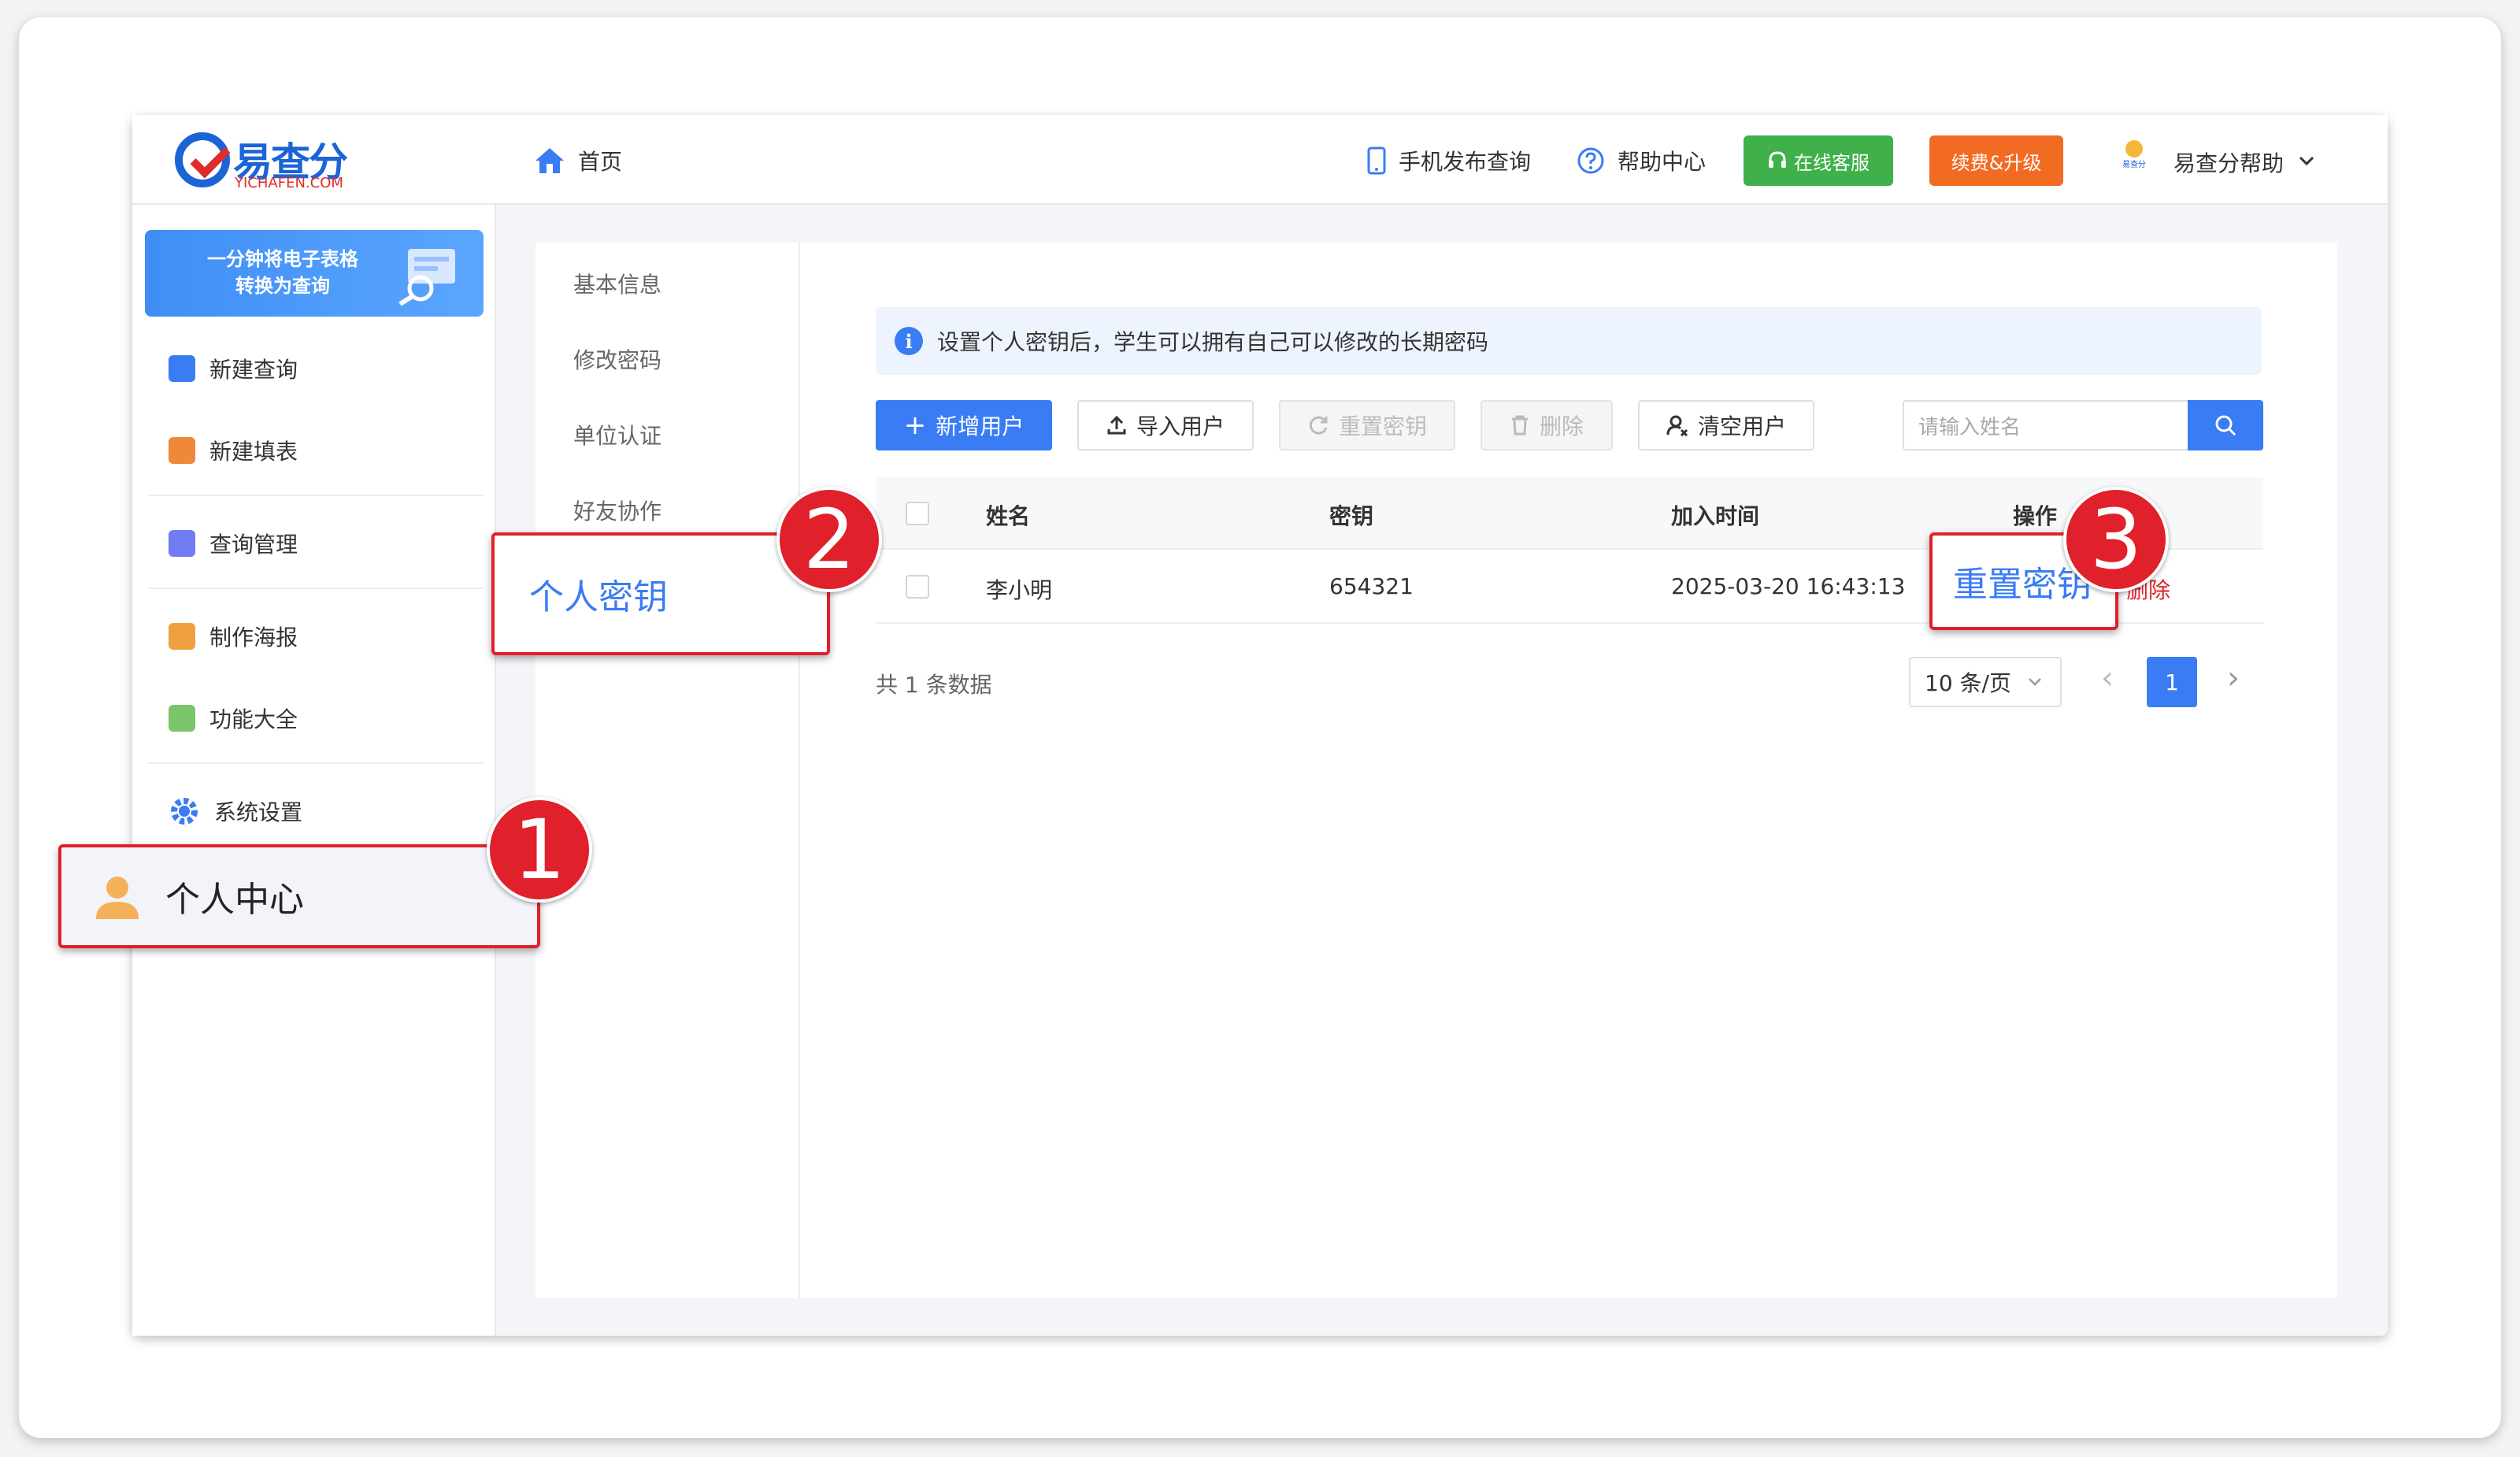 The height and width of the screenshot is (1457, 2520). I want to click on import-user-button: 导入用户, so click(1165, 425).